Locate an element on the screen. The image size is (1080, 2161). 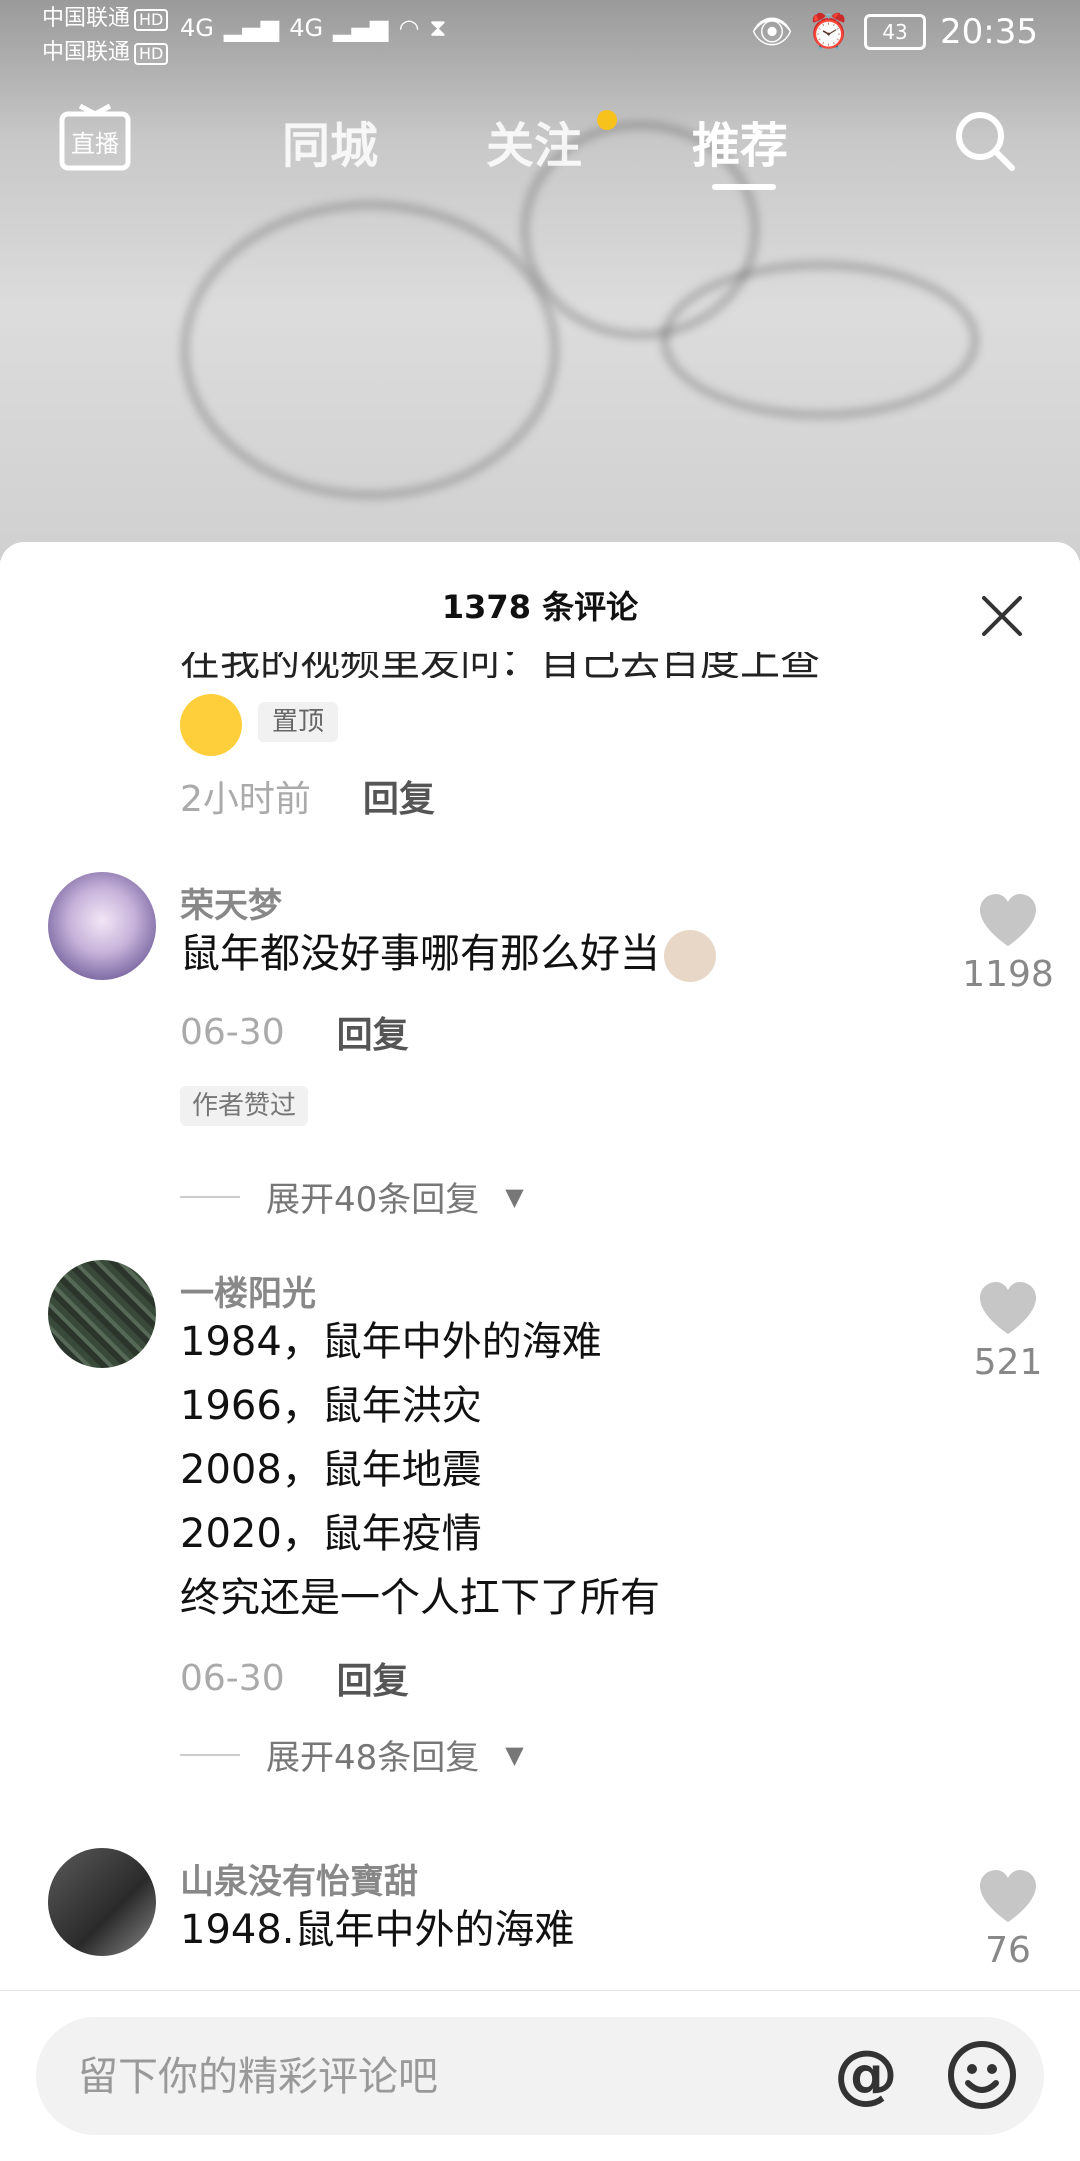
comment-line: 1984，鼠年中外的海难 is located at coordinates (391, 1342).